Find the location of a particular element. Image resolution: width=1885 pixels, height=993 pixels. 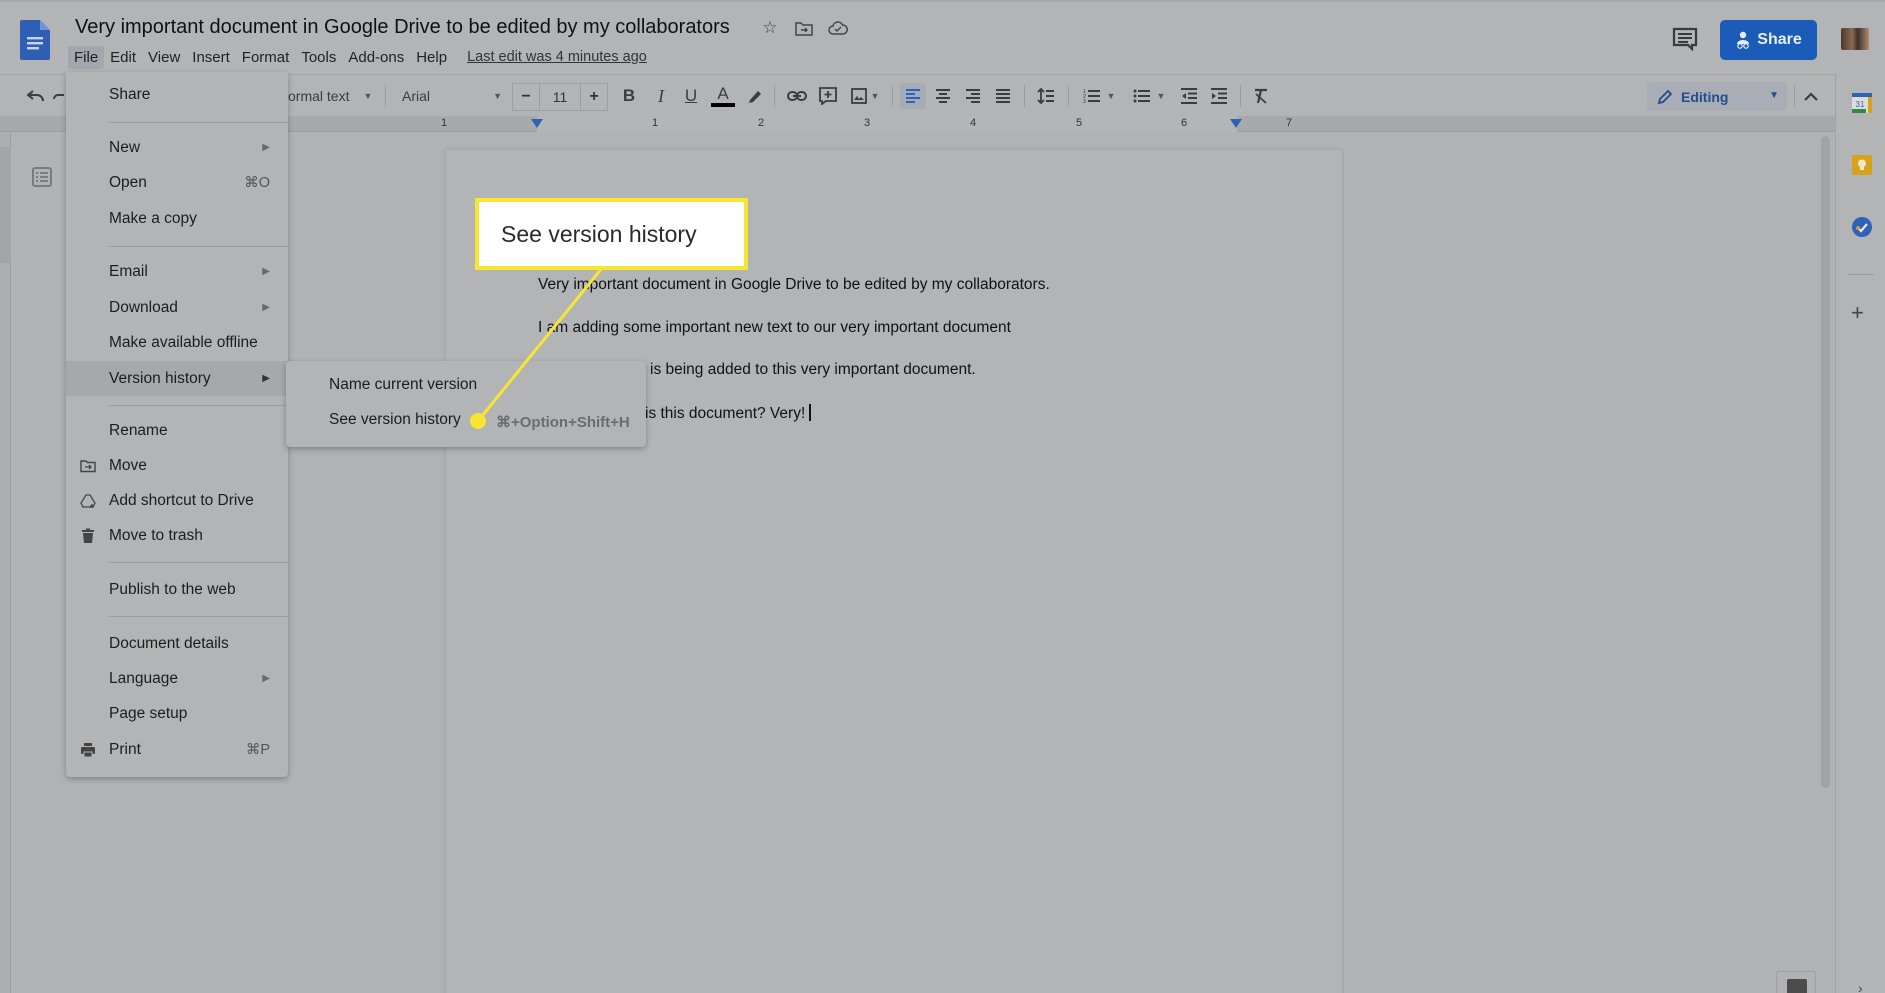

explore-icon is located at coordinates (1797, 986).